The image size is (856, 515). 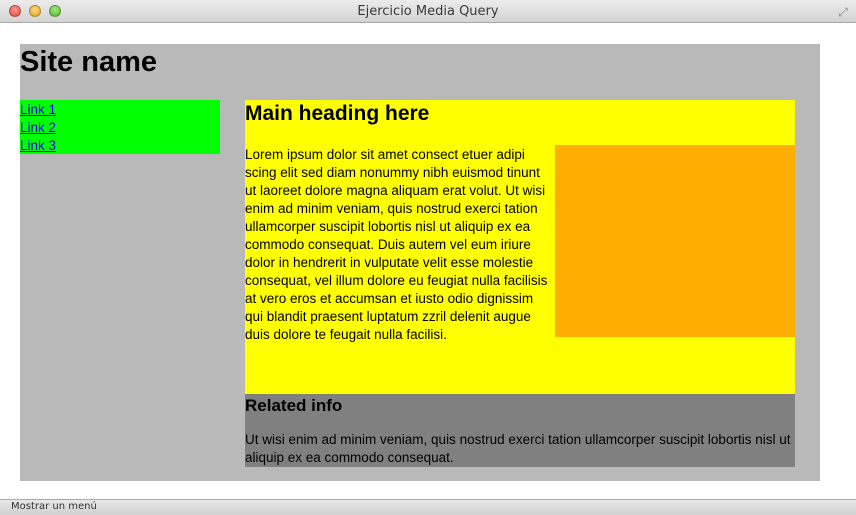 I want to click on nav-menu: Link 1 Link 2 Link 3, so click(x=120, y=127).